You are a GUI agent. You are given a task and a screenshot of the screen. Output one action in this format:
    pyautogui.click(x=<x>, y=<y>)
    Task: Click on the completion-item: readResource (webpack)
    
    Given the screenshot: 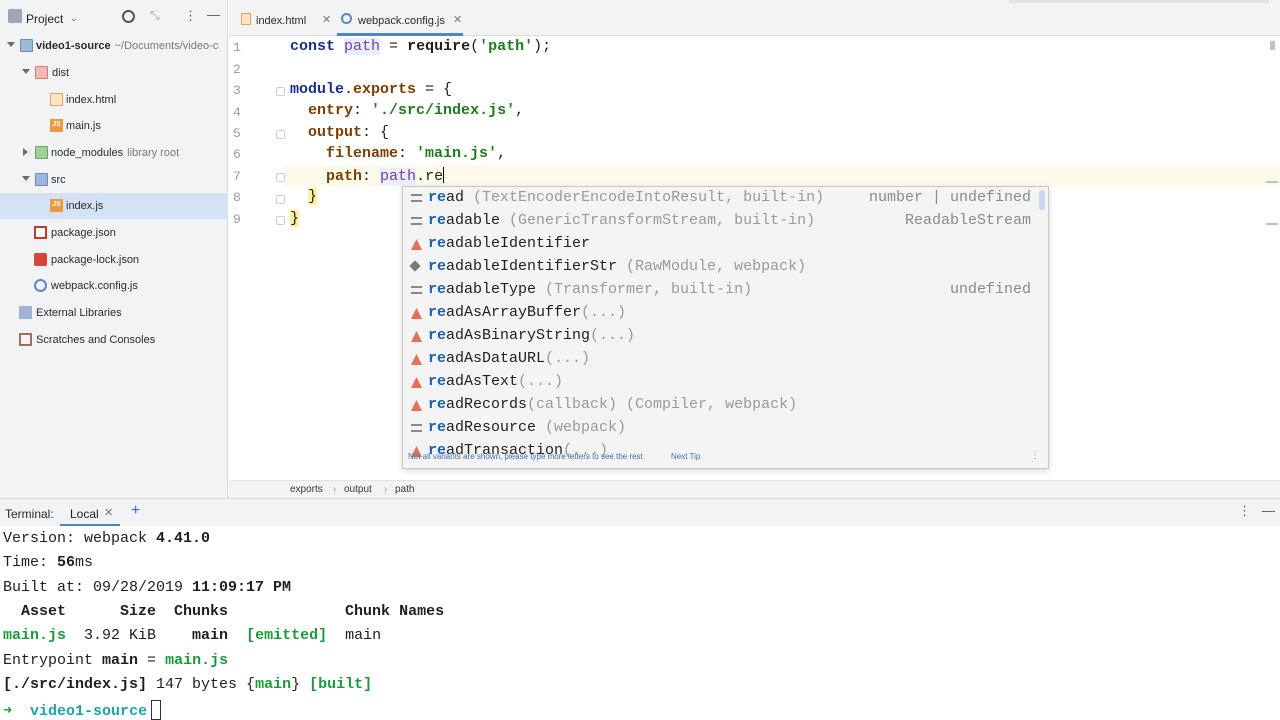 What is the action you would take?
    pyautogui.click(x=723, y=428)
    